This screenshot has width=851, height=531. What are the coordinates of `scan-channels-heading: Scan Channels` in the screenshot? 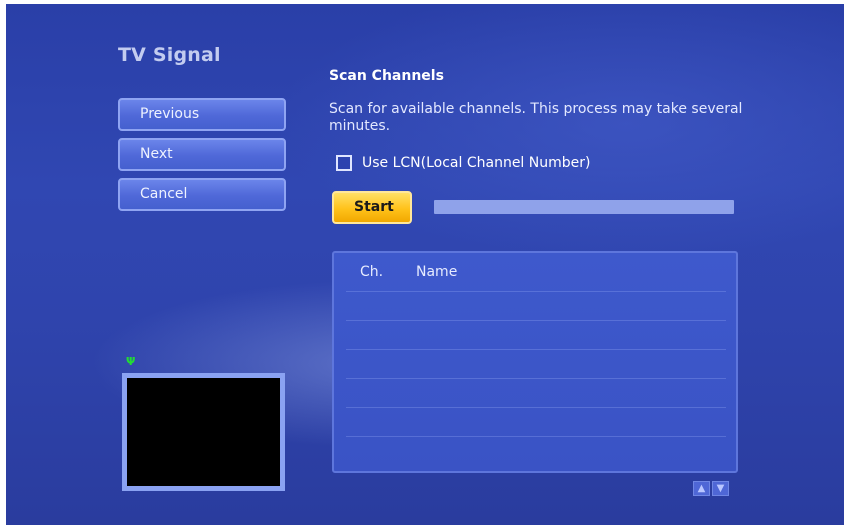 It's located at (386, 76).